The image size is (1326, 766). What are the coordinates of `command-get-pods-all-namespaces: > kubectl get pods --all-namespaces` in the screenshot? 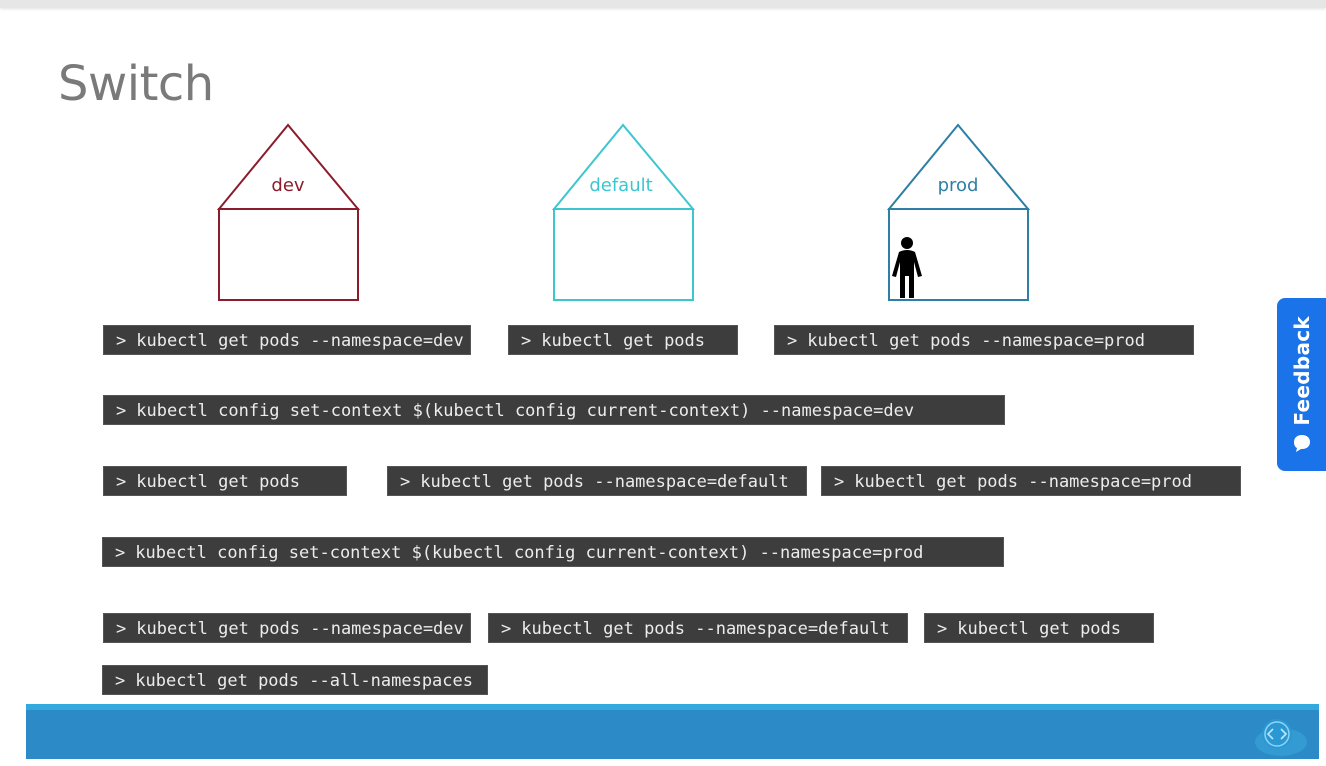 It's located at (295, 680).